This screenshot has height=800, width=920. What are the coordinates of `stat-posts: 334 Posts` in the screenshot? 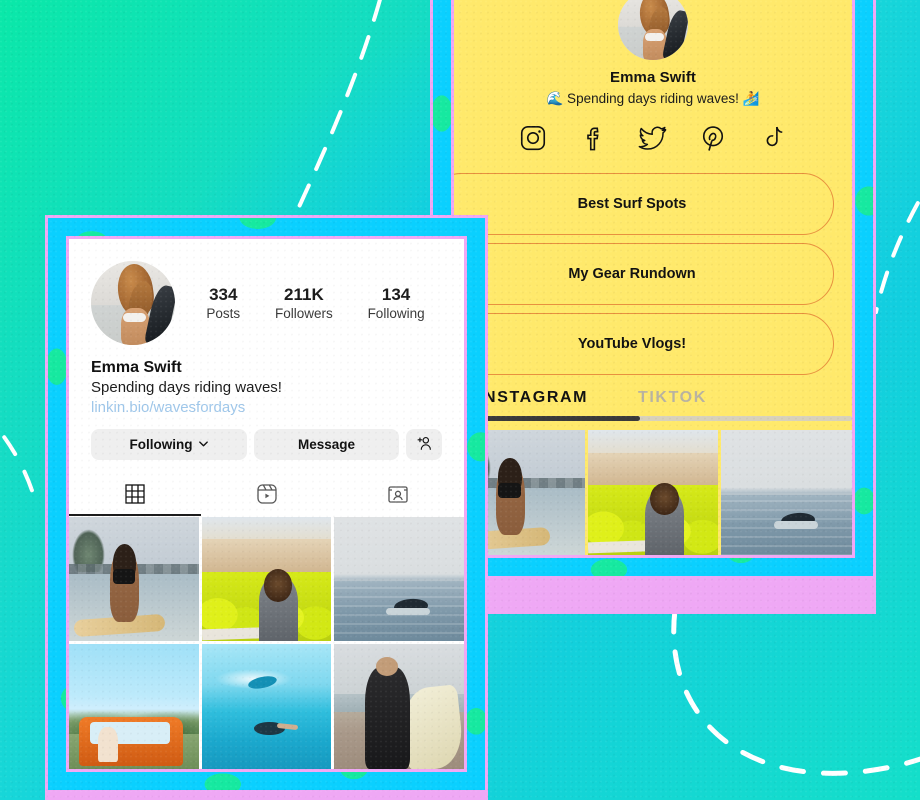 It's located at (223, 303).